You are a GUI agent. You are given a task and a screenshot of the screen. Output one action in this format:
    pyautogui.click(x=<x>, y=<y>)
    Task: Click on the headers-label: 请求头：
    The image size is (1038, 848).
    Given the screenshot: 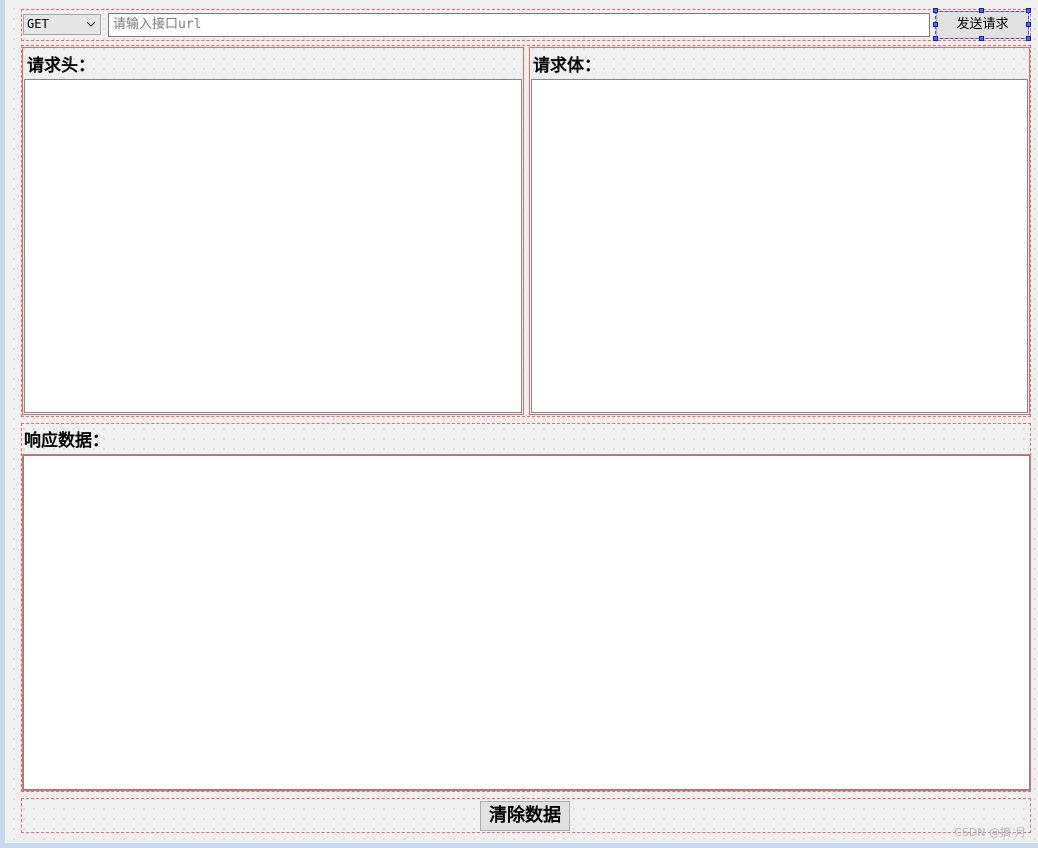 What is the action you would take?
    pyautogui.click(x=61, y=66)
    